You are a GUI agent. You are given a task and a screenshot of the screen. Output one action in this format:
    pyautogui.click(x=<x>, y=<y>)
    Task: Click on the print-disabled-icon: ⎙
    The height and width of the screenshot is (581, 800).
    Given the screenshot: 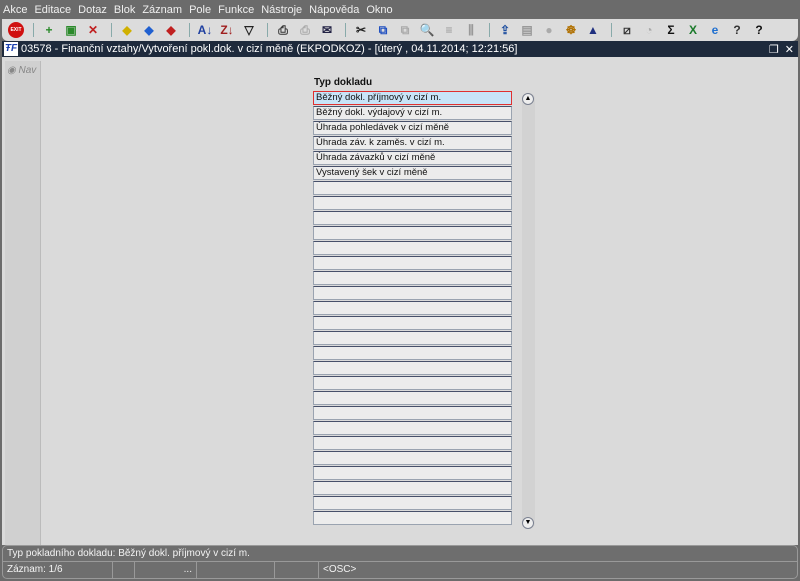 What is the action you would take?
    pyautogui.click(x=305, y=30)
    